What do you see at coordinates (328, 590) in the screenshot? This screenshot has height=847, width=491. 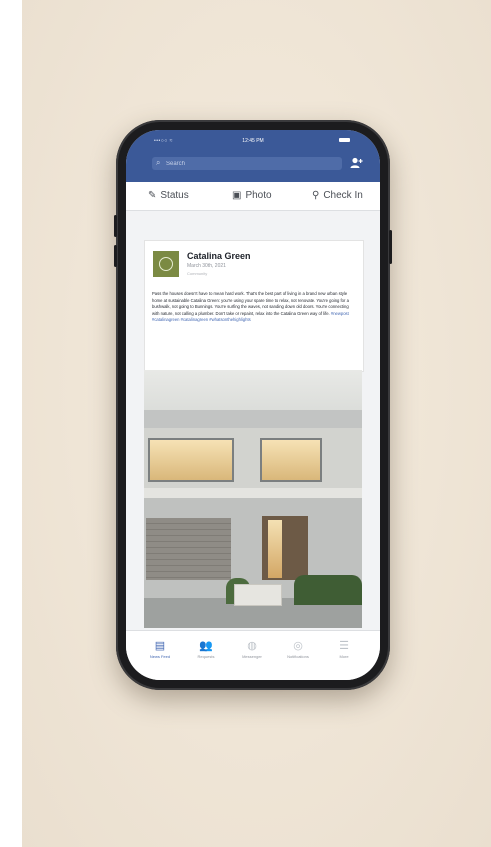 I see `photo-hedge` at bounding box center [328, 590].